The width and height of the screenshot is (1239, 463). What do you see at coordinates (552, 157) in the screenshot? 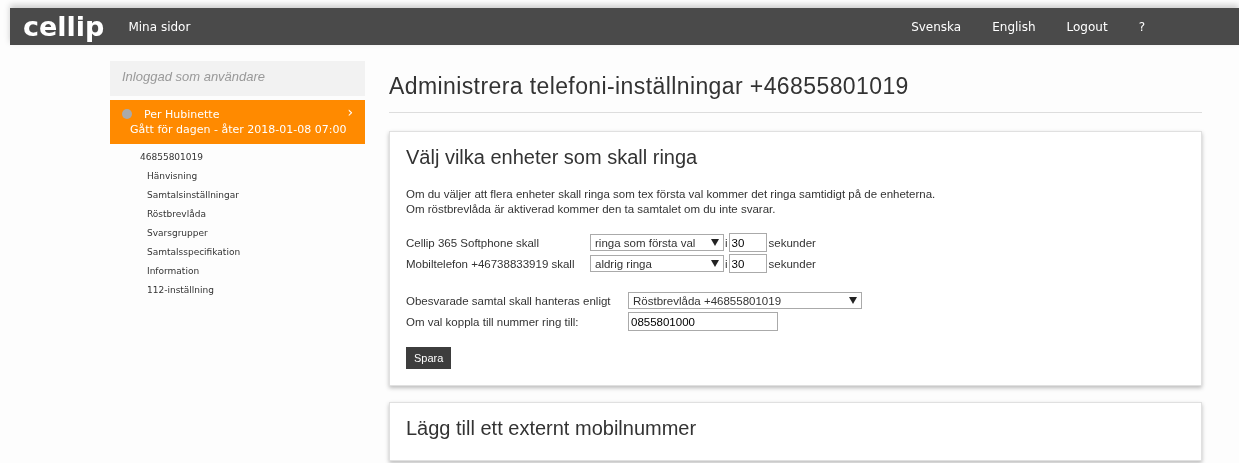
I see `card-title: Välj vilka enheter som skall ringa` at bounding box center [552, 157].